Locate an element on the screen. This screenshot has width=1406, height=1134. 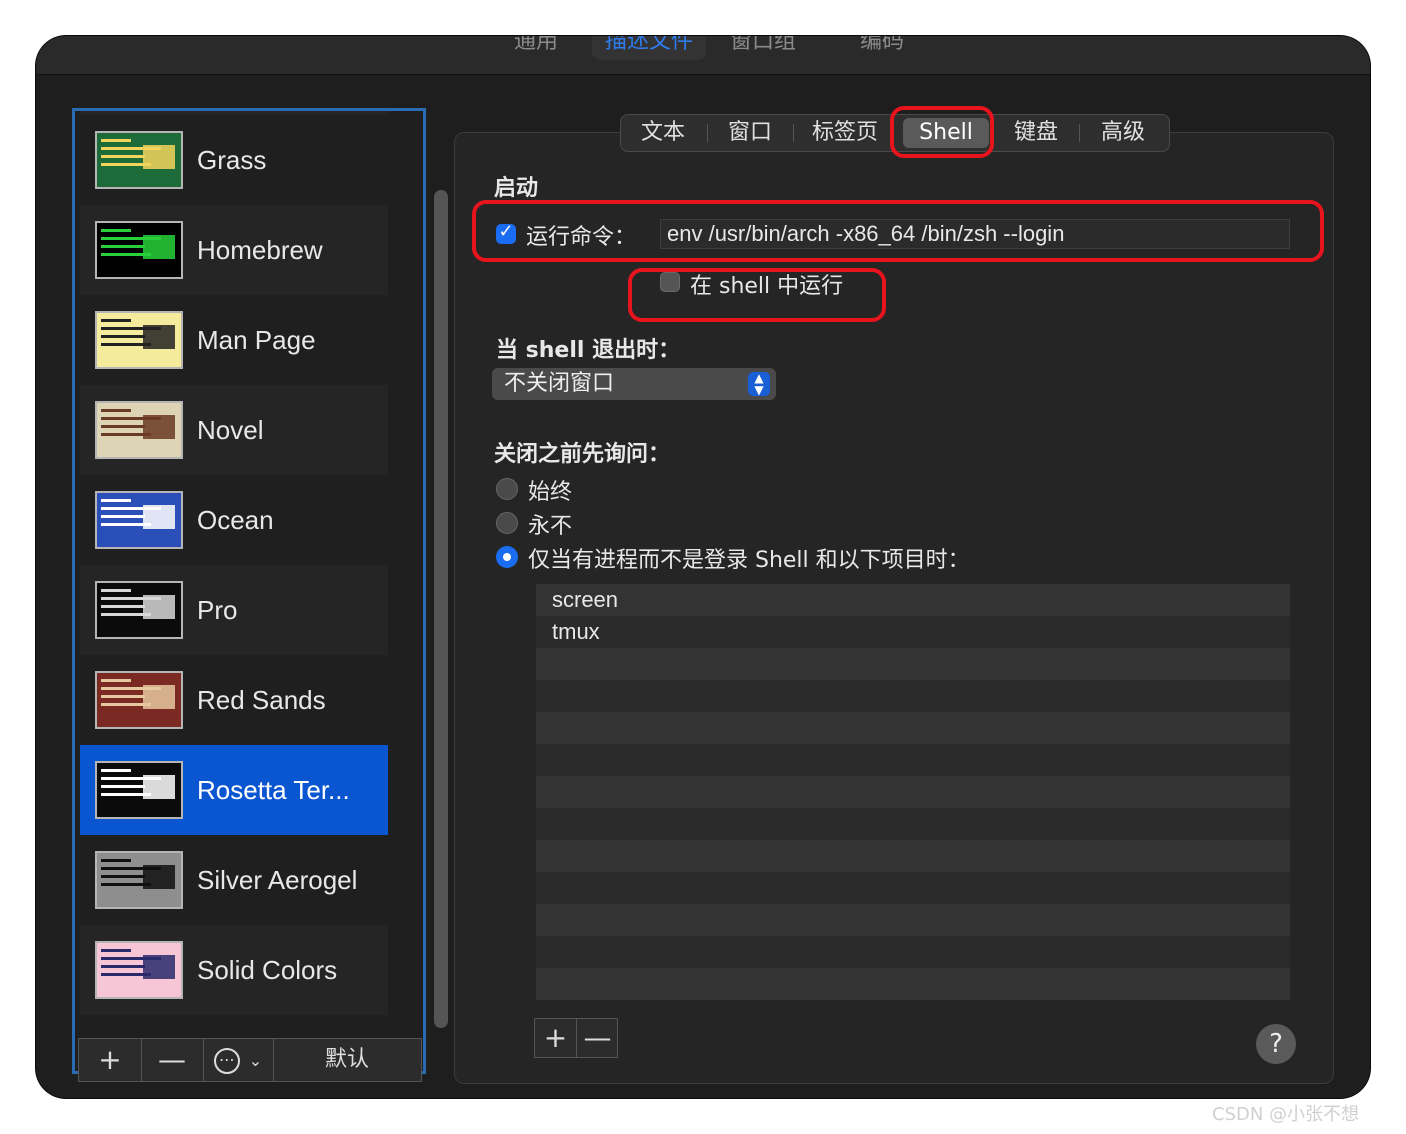
tab-text: 文本 is located at coordinates (663, 133).